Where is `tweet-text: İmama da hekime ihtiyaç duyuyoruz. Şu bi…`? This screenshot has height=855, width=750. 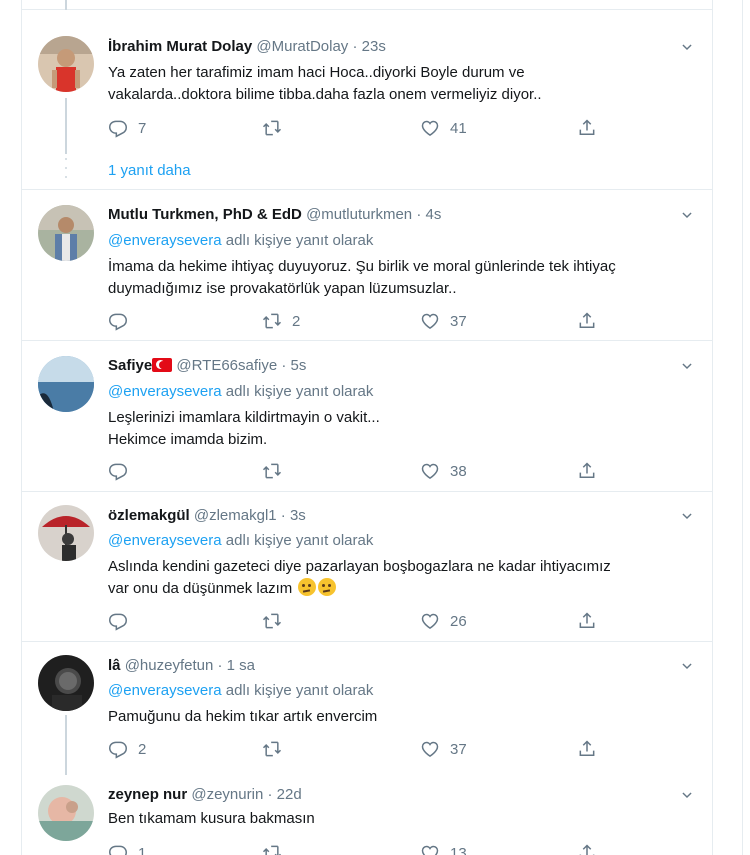
tweet-text: İmama da hekime ihtiyaç duyuyoruz. Şu bi… is located at coordinates (403, 278).